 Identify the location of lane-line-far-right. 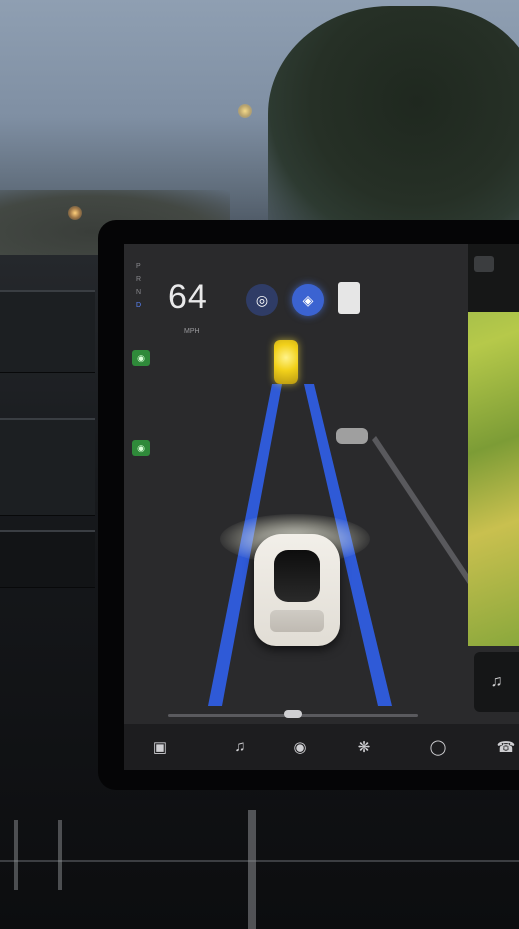
(420, 510).